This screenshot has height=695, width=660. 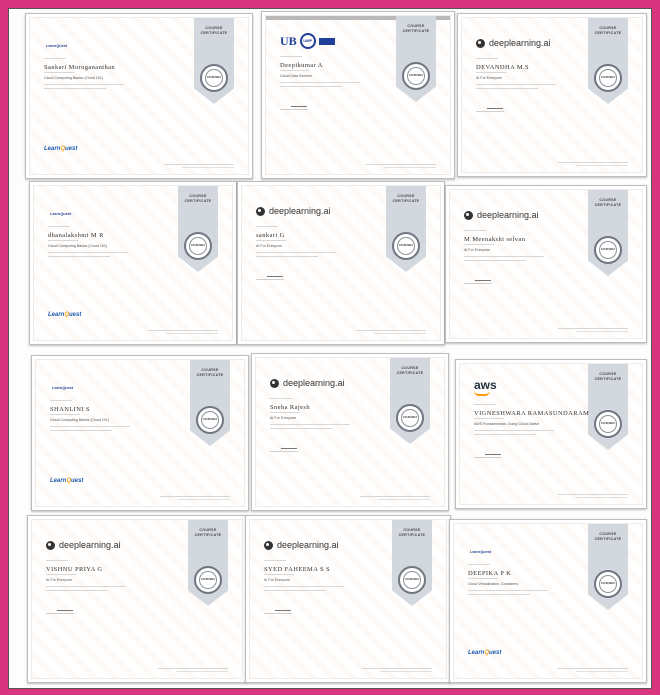 I want to click on course-title: Cloud Virtualization, Containers, so click(x=493, y=584).